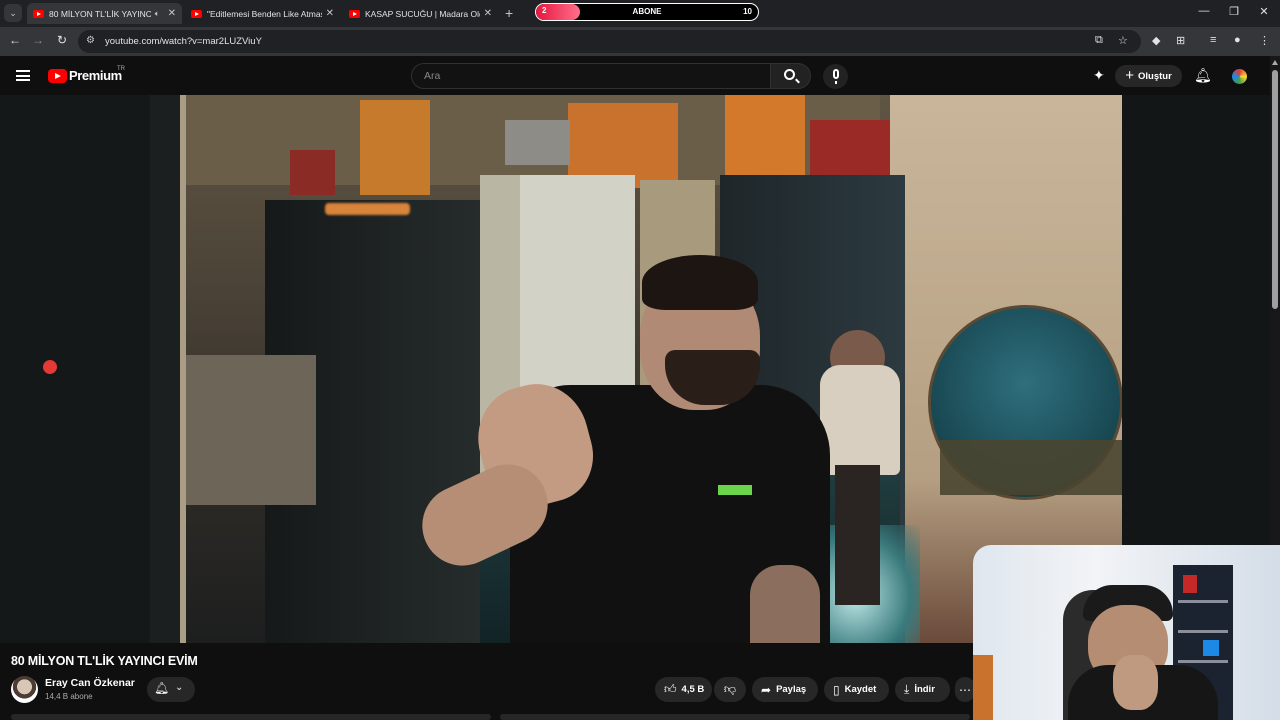 Image resolution: width=1280 pixels, height=720 pixels. Describe the element at coordinates (747, 11) in the screenshot. I see `subscriber-goal-target: 10` at that location.